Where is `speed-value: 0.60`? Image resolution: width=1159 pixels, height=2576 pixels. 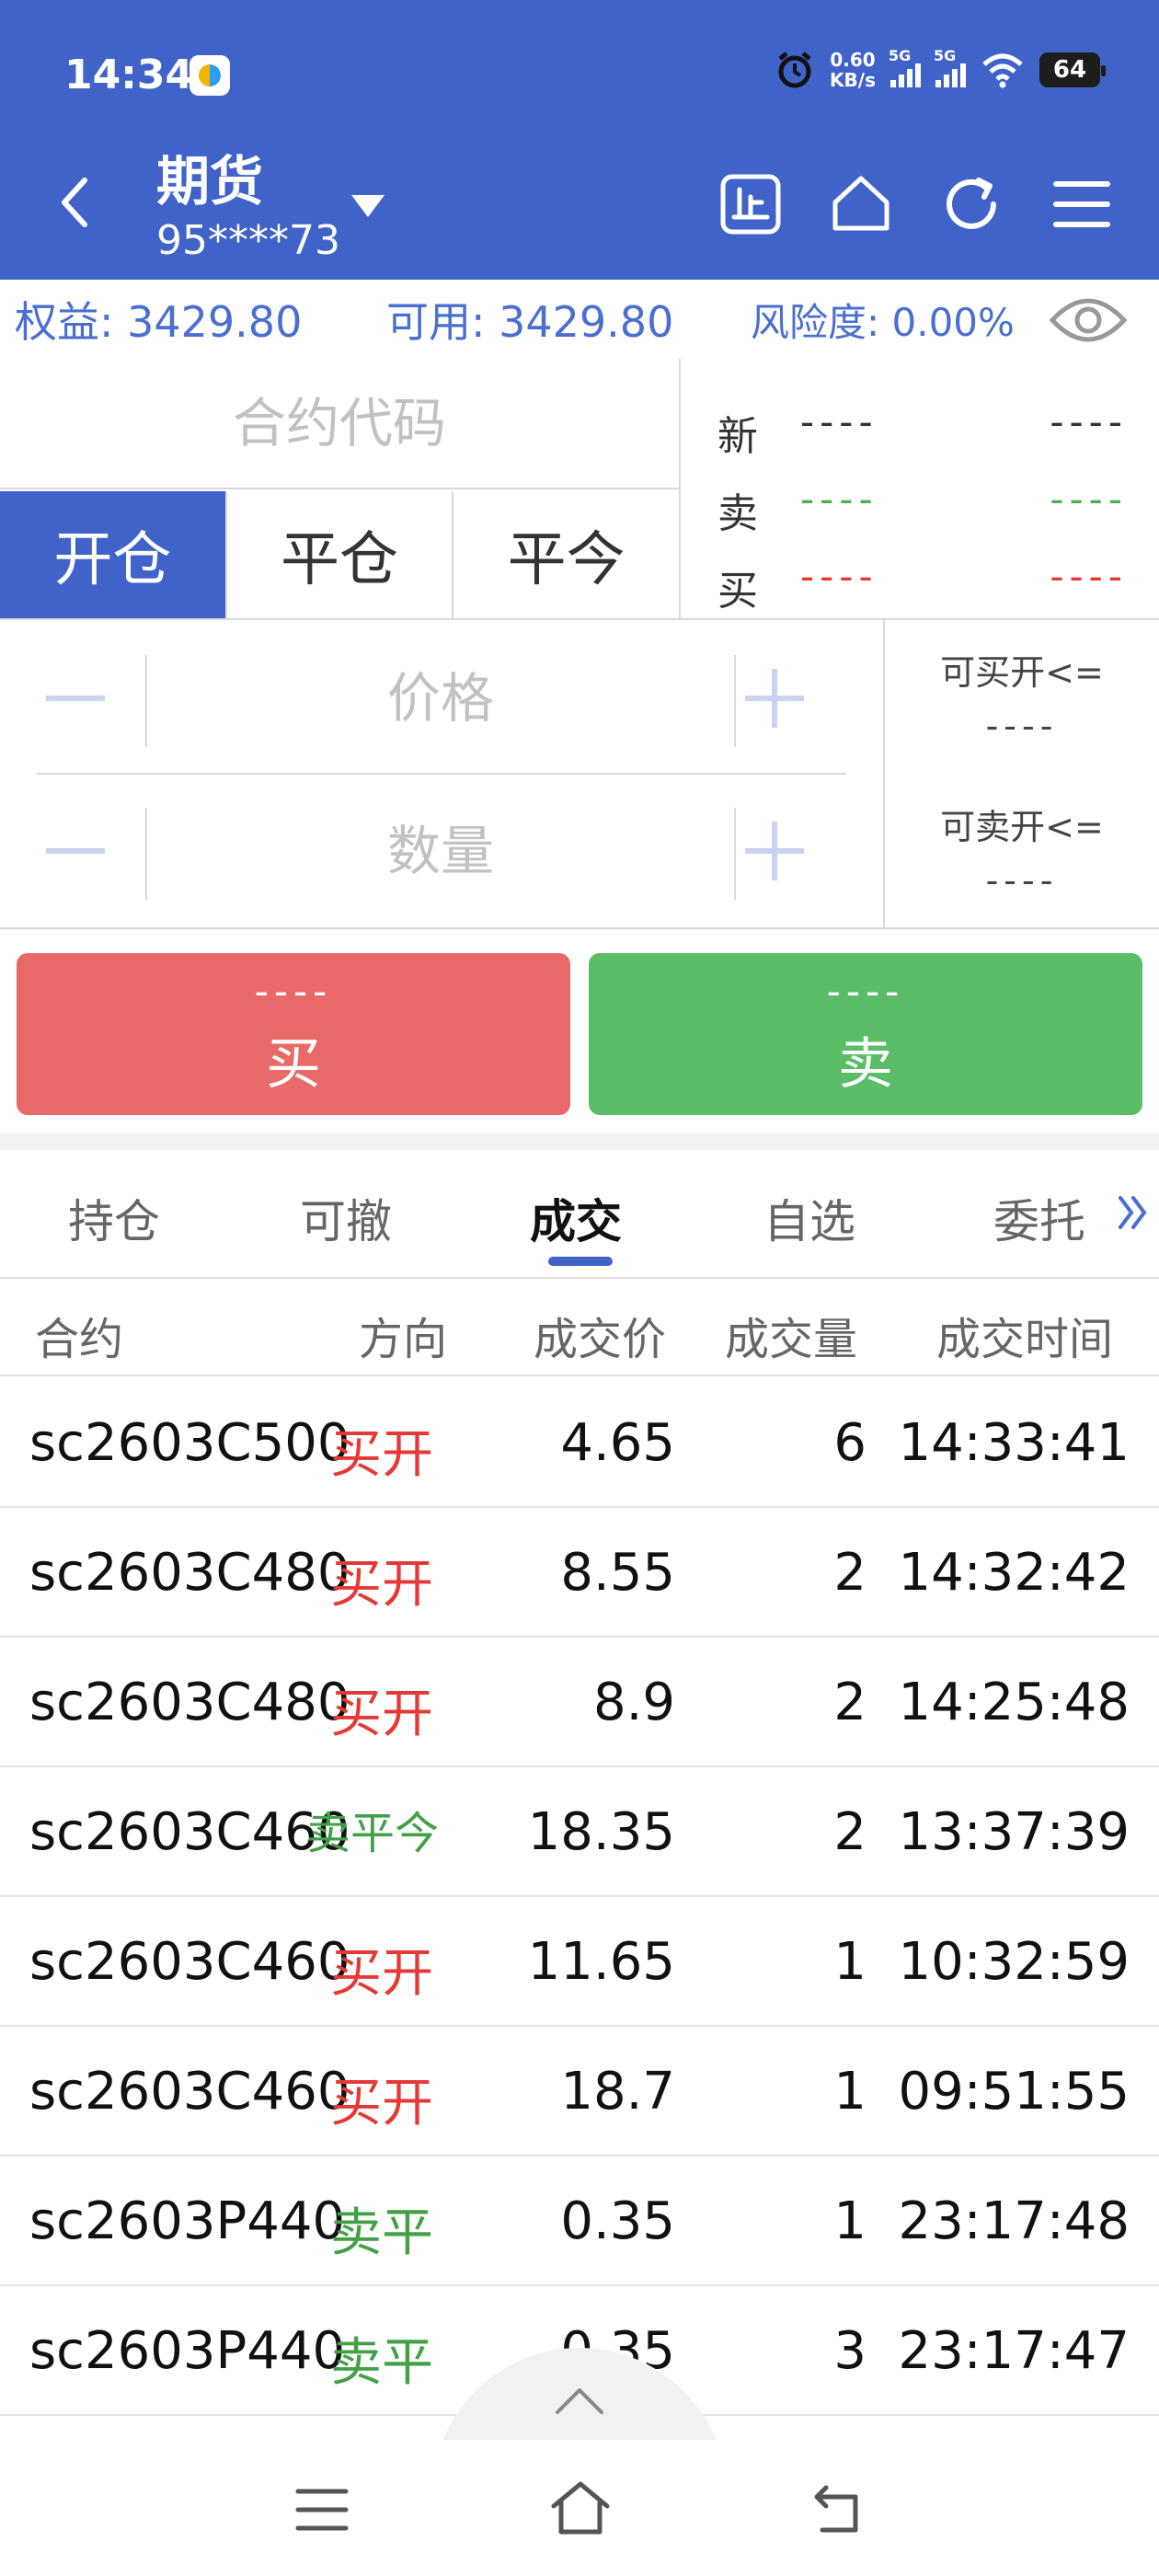 speed-value: 0.60 is located at coordinates (853, 60).